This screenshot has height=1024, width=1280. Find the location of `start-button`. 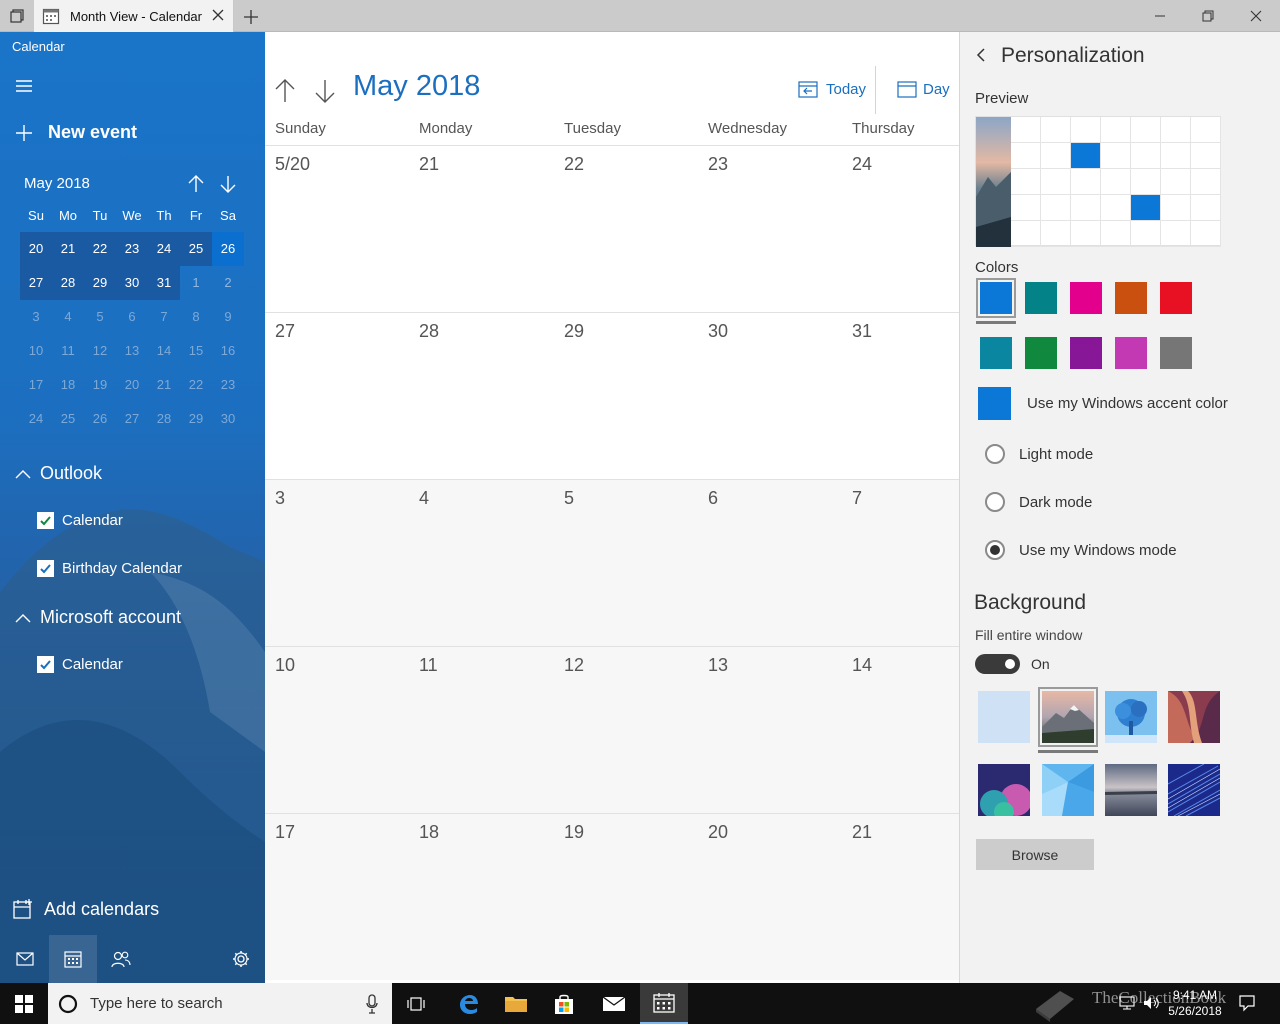

start-button is located at coordinates (24, 1003).